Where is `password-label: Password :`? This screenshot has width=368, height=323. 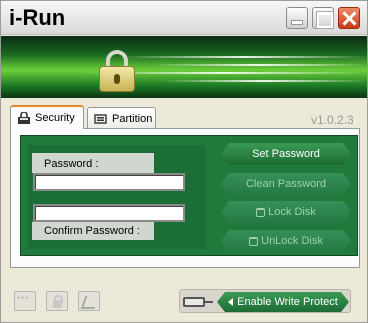
password-label: Password : is located at coordinates (71, 164).